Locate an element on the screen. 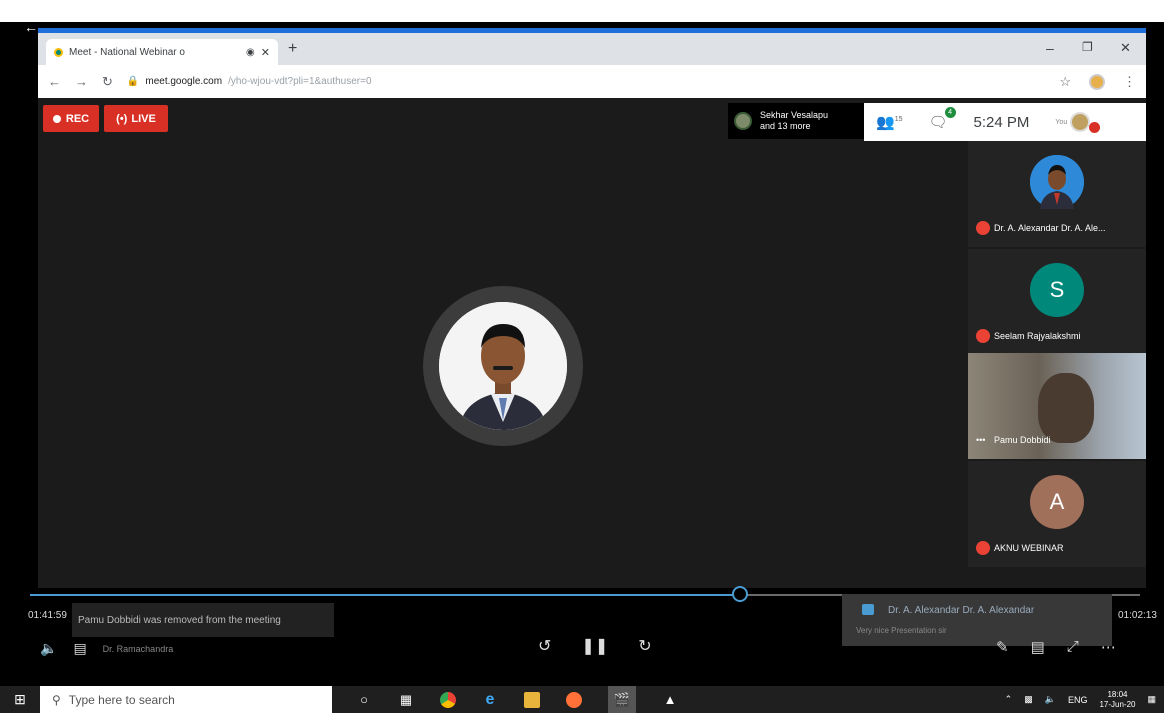 This screenshot has width=1164, height=713. more-icon: ⋯ is located at coordinates (1108, 647).